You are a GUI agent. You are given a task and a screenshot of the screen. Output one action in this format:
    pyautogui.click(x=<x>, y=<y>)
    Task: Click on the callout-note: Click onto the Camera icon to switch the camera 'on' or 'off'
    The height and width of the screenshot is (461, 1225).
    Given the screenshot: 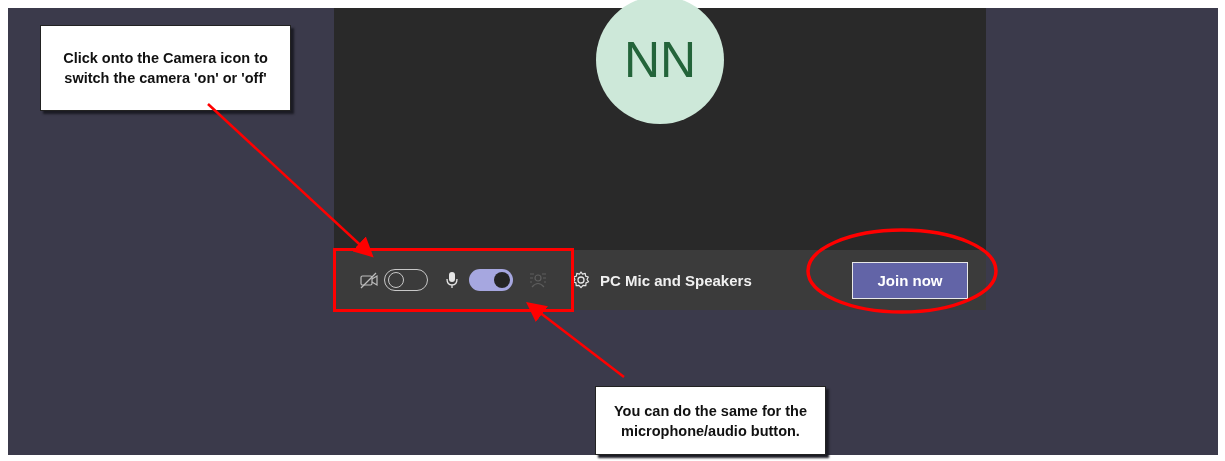 What is the action you would take?
    pyautogui.click(x=165, y=68)
    